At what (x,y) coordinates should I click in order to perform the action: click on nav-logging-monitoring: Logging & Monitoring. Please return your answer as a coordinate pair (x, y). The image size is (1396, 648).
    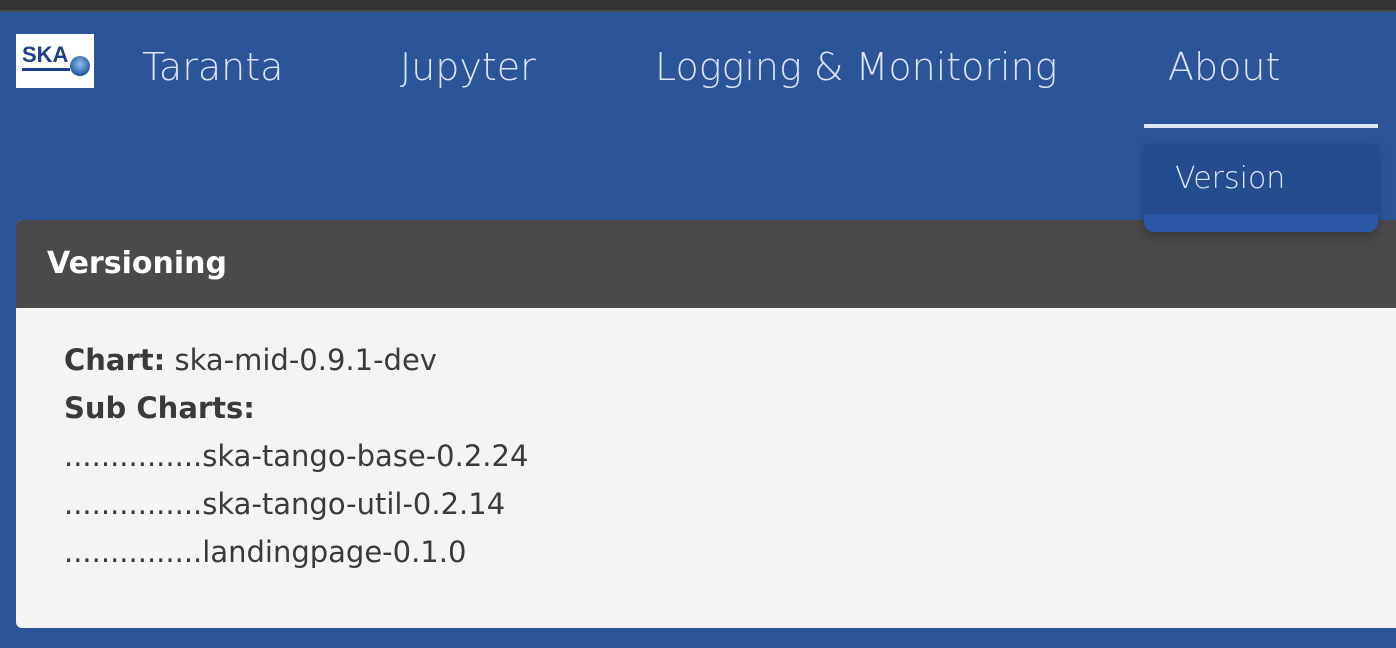
    Looking at the image, I should click on (856, 67).